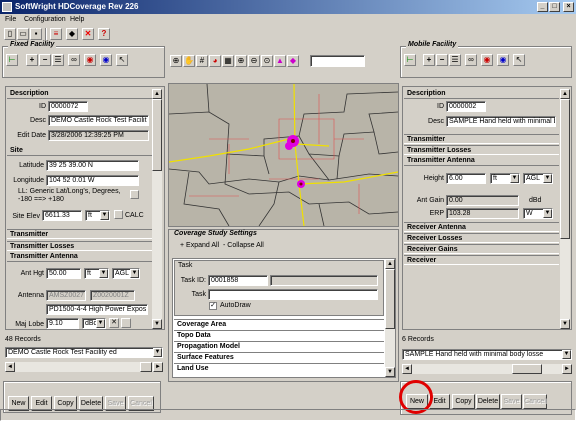  What do you see at coordinates (466, 106) in the screenshot?
I see `mobile-id-field: 0000002` at bounding box center [466, 106].